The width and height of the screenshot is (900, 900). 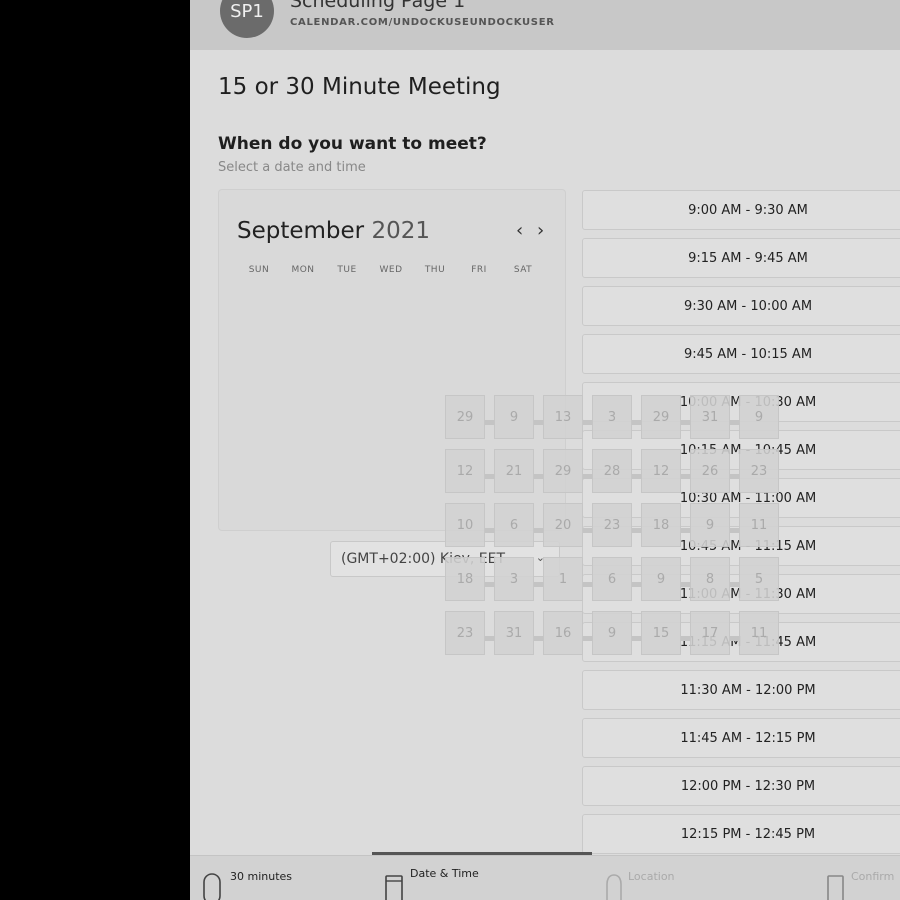 What do you see at coordinates (435, 270) in the screenshot?
I see `weekday-thu: THU` at bounding box center [435, 270].